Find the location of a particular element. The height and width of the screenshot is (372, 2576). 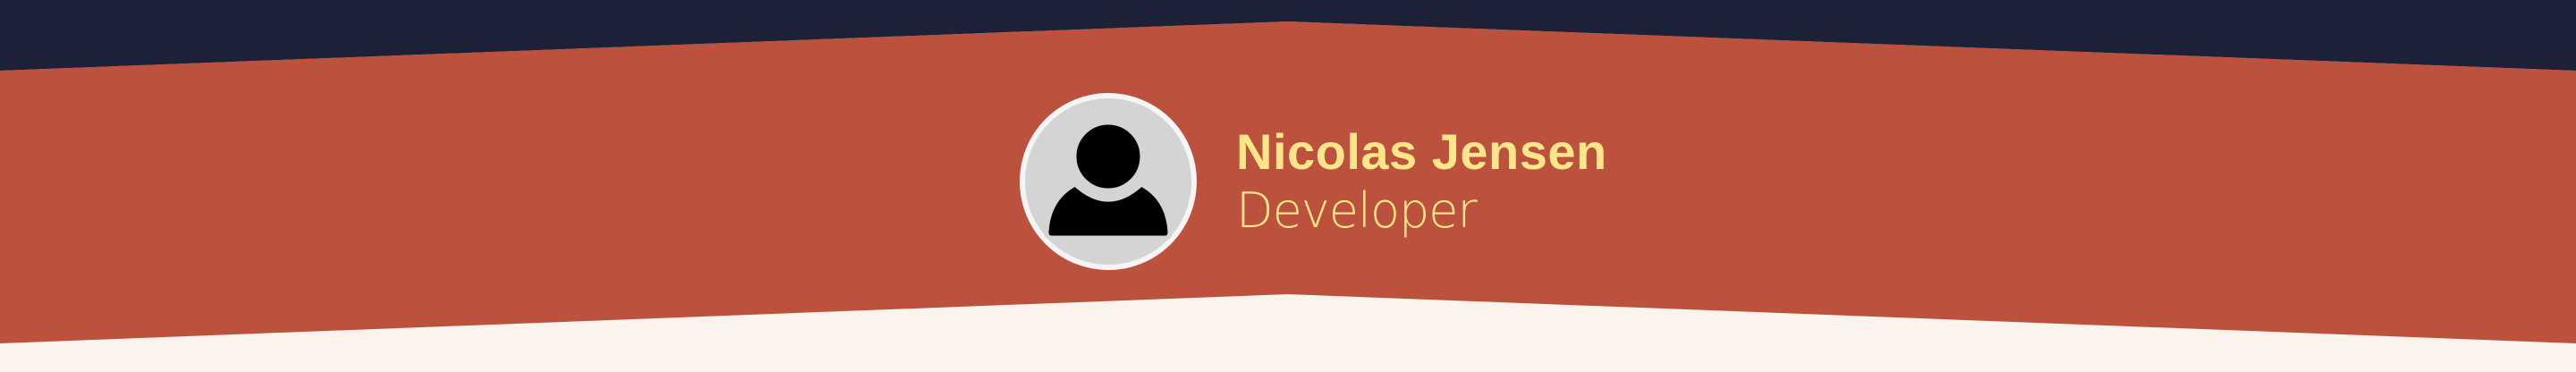

profile-role: Developer is located at coordinates (1357, 210).